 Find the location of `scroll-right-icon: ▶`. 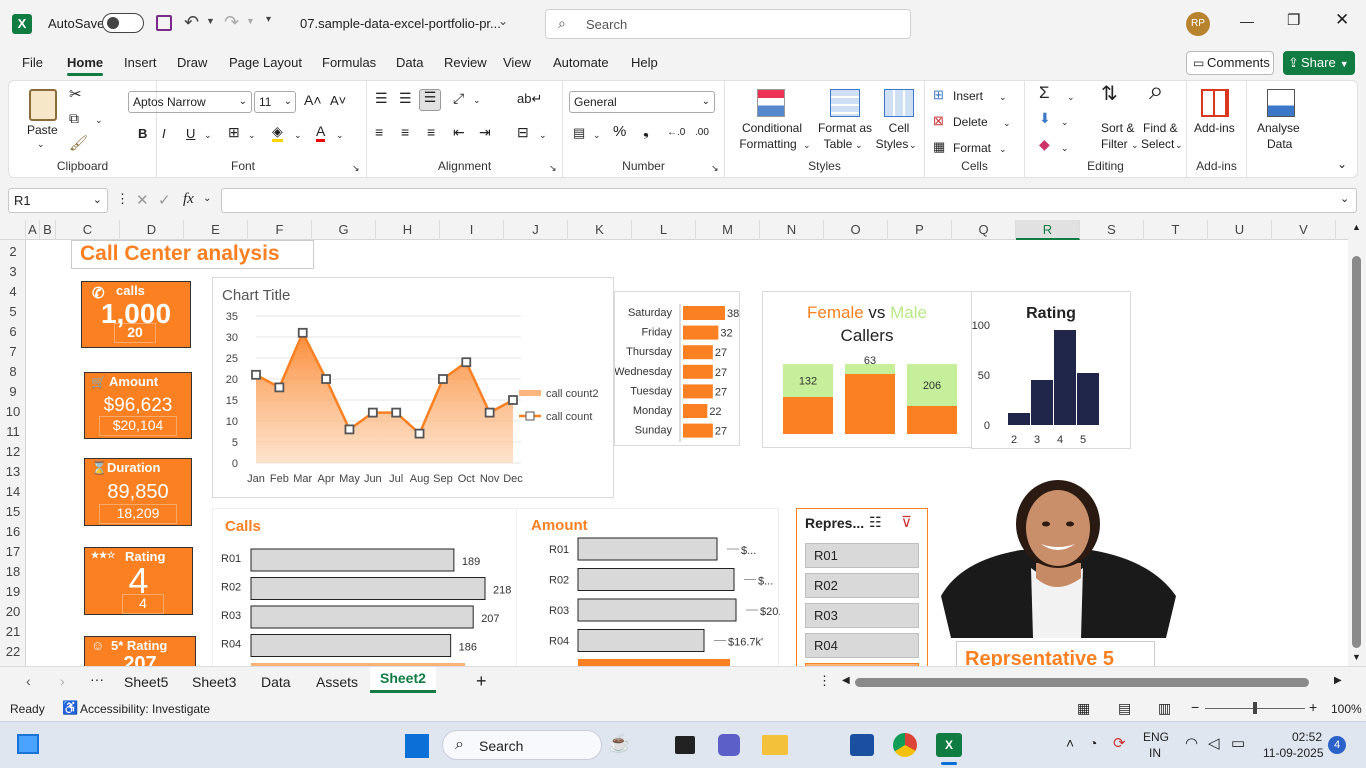

scroll-right-icon: ▶ is located at coordinates (1338, 680).